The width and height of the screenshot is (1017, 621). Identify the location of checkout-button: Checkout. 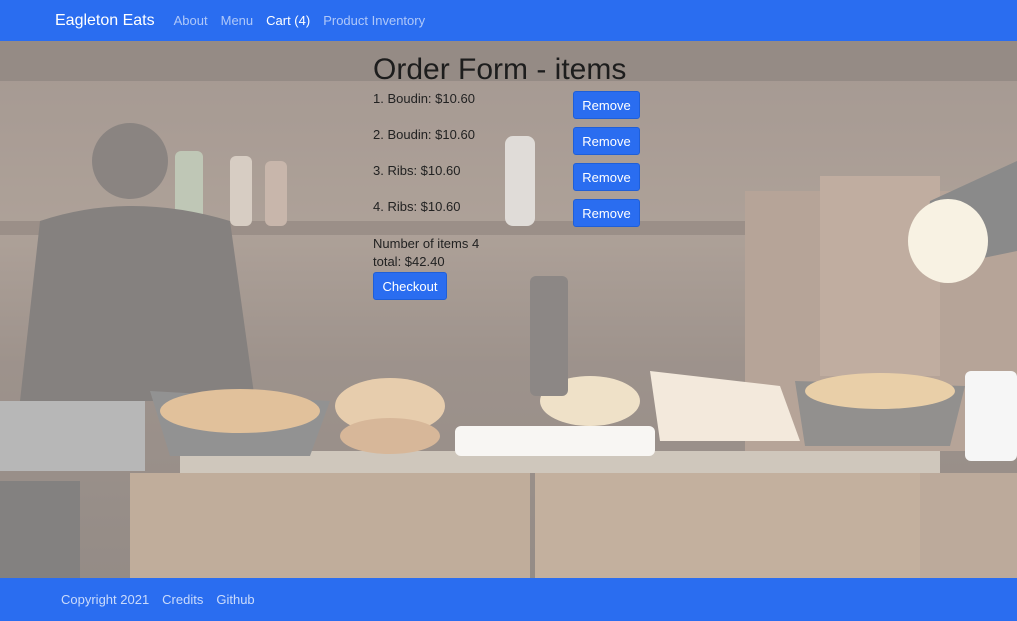
(410, 286).